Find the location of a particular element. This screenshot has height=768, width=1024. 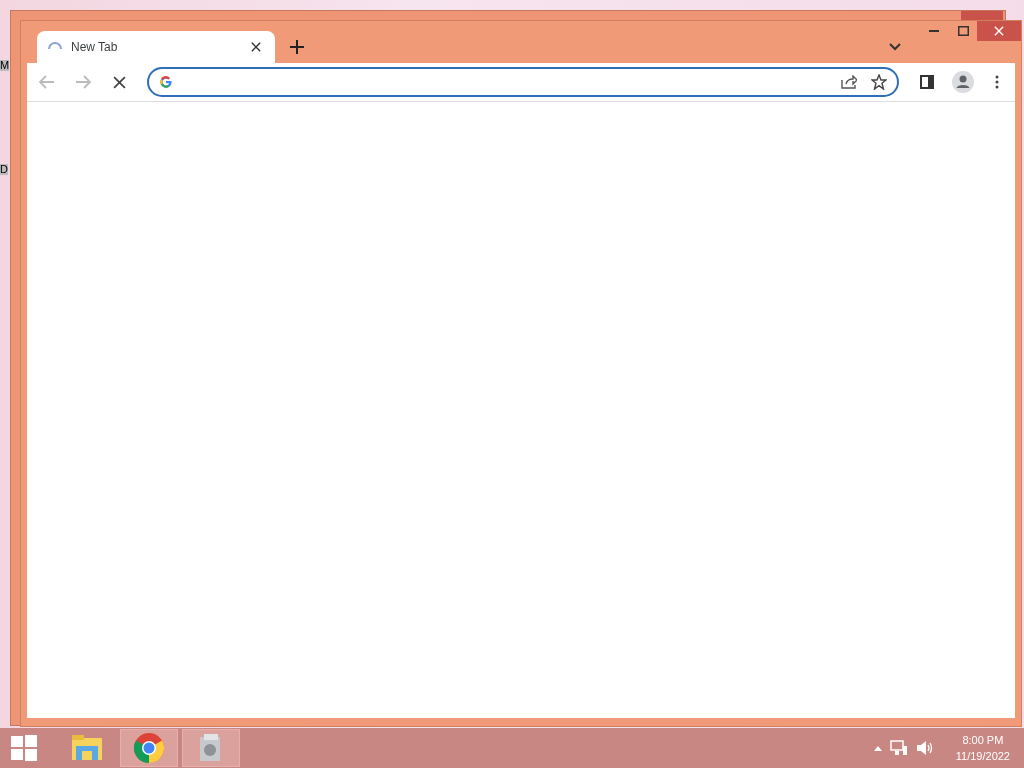

chevron-down-icon is located at coordinates (895, 47).